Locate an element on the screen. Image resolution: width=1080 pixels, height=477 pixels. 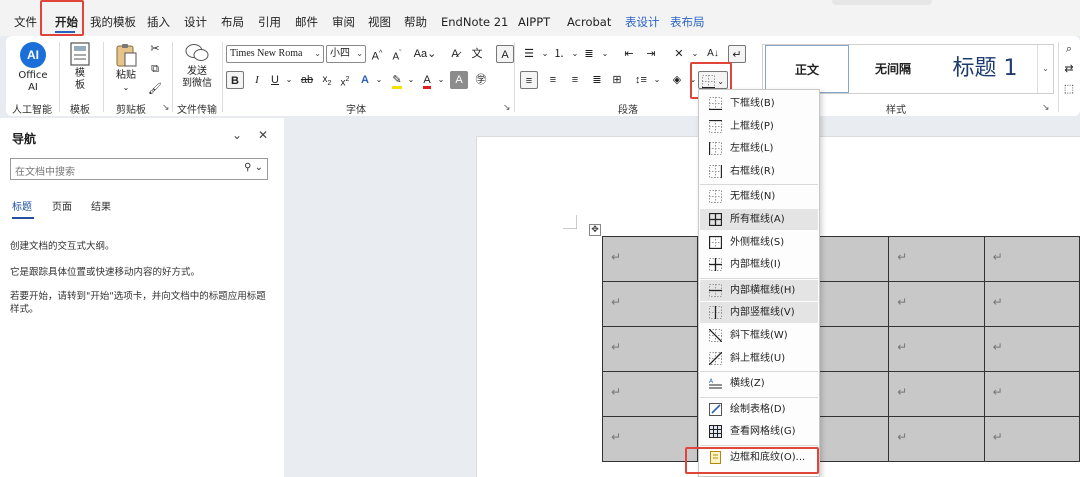
nav-tab-headings: 标题 is located at coordinates (22, 205).